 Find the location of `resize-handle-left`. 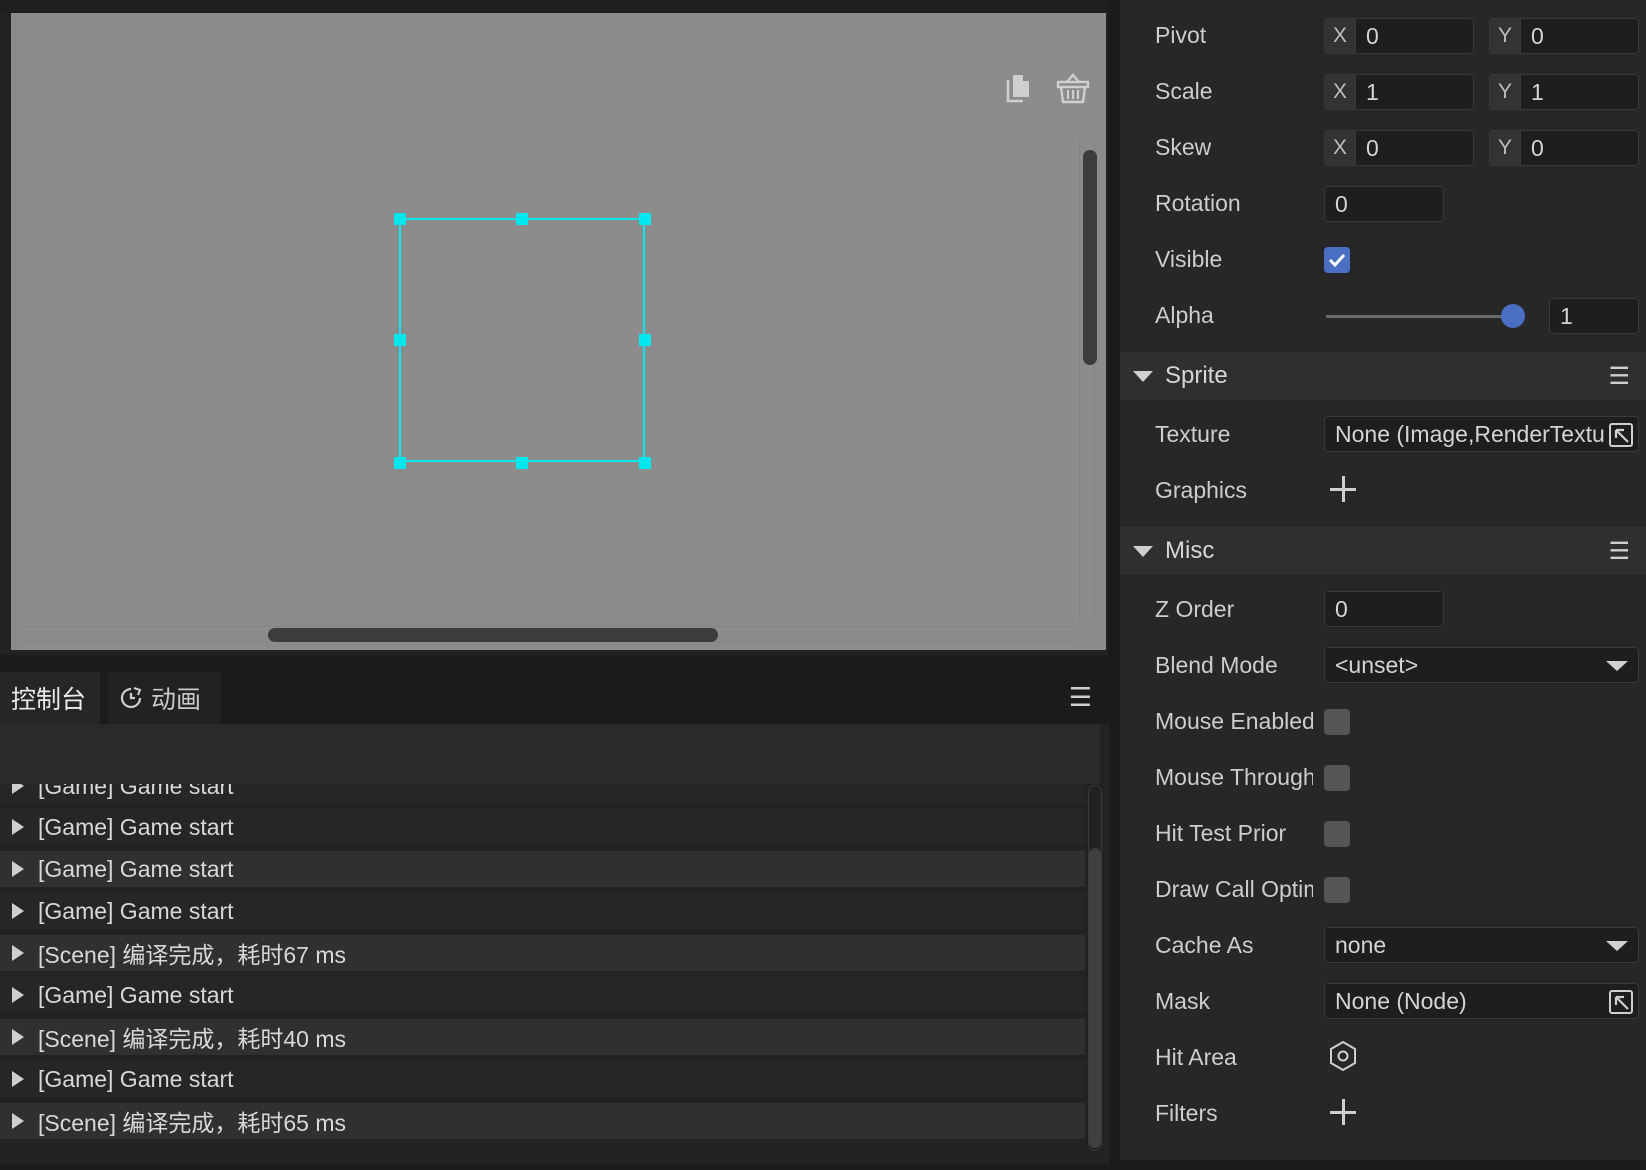

resize-handle-left is located at coordinates (400, 340).